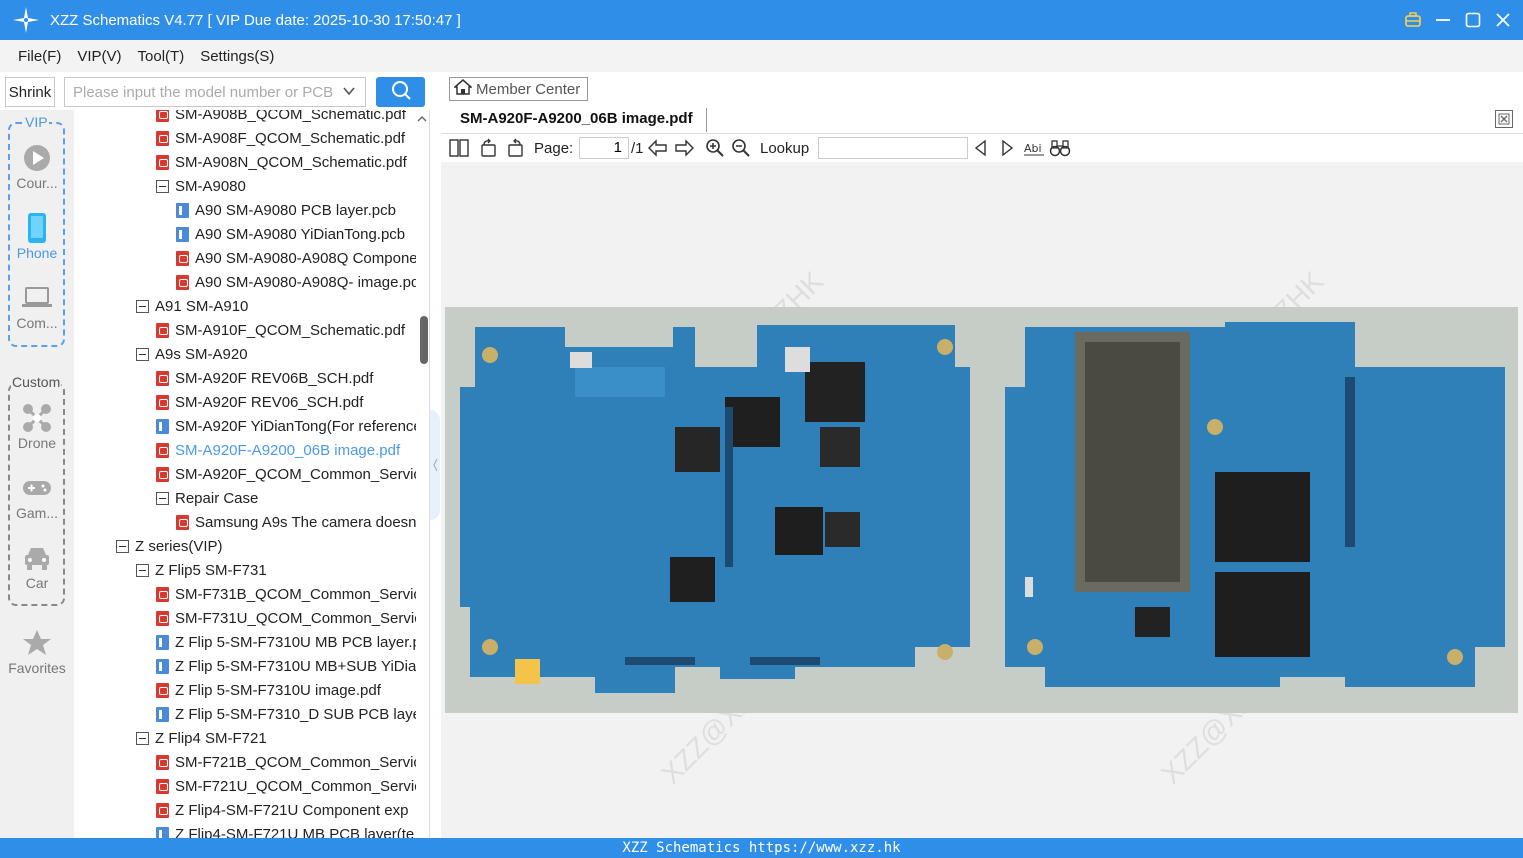 The height and width of the screenshot is (858, 1523). I want to click on tree-file: Z Flip4-SM-F721U MB PCB layer(te, so click(286, 830).